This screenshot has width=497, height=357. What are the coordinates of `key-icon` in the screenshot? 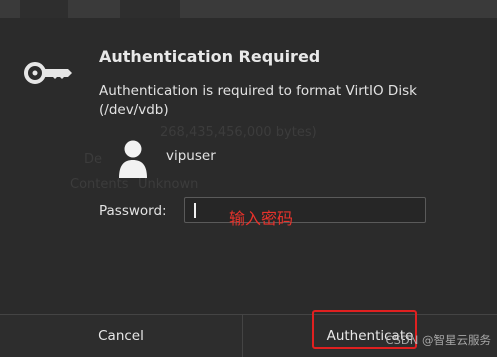 It's located at (48, 73).